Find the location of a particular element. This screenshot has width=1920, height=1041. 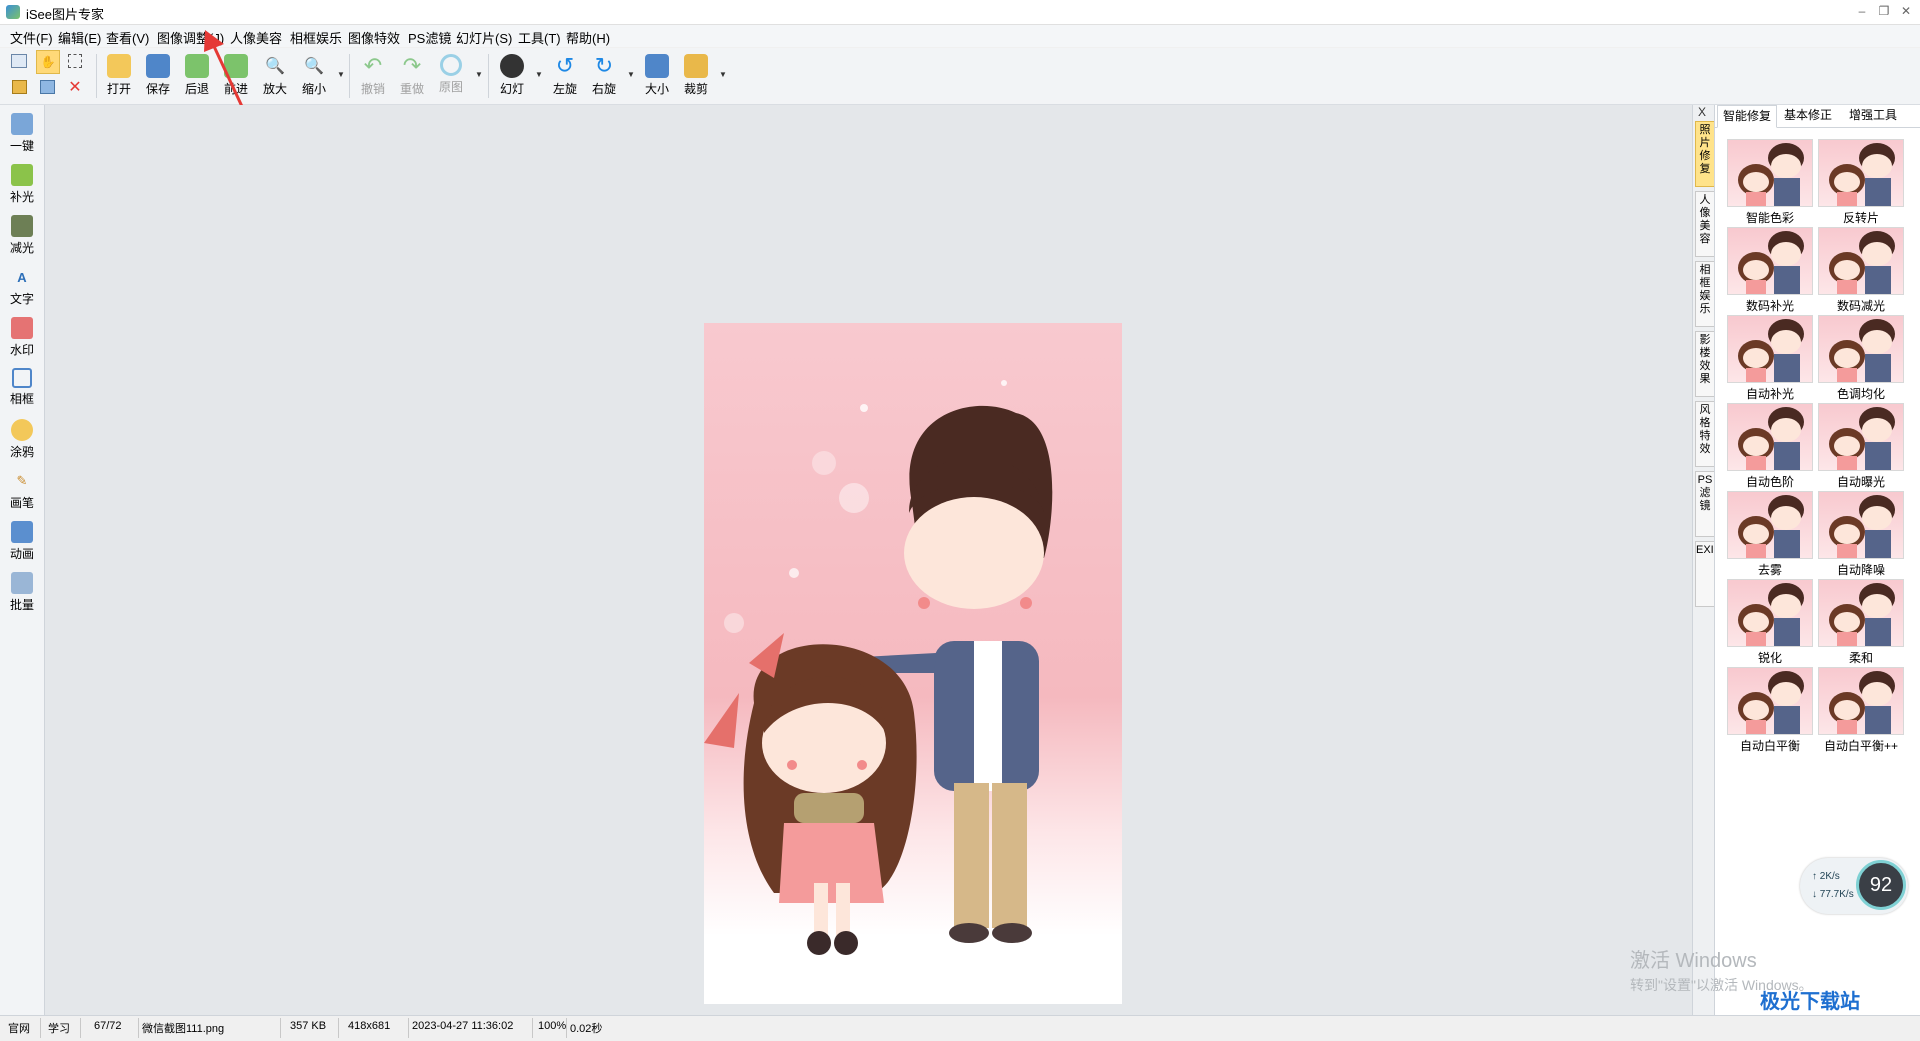

frame-button: 相框 is located at coordinates (22, 388).